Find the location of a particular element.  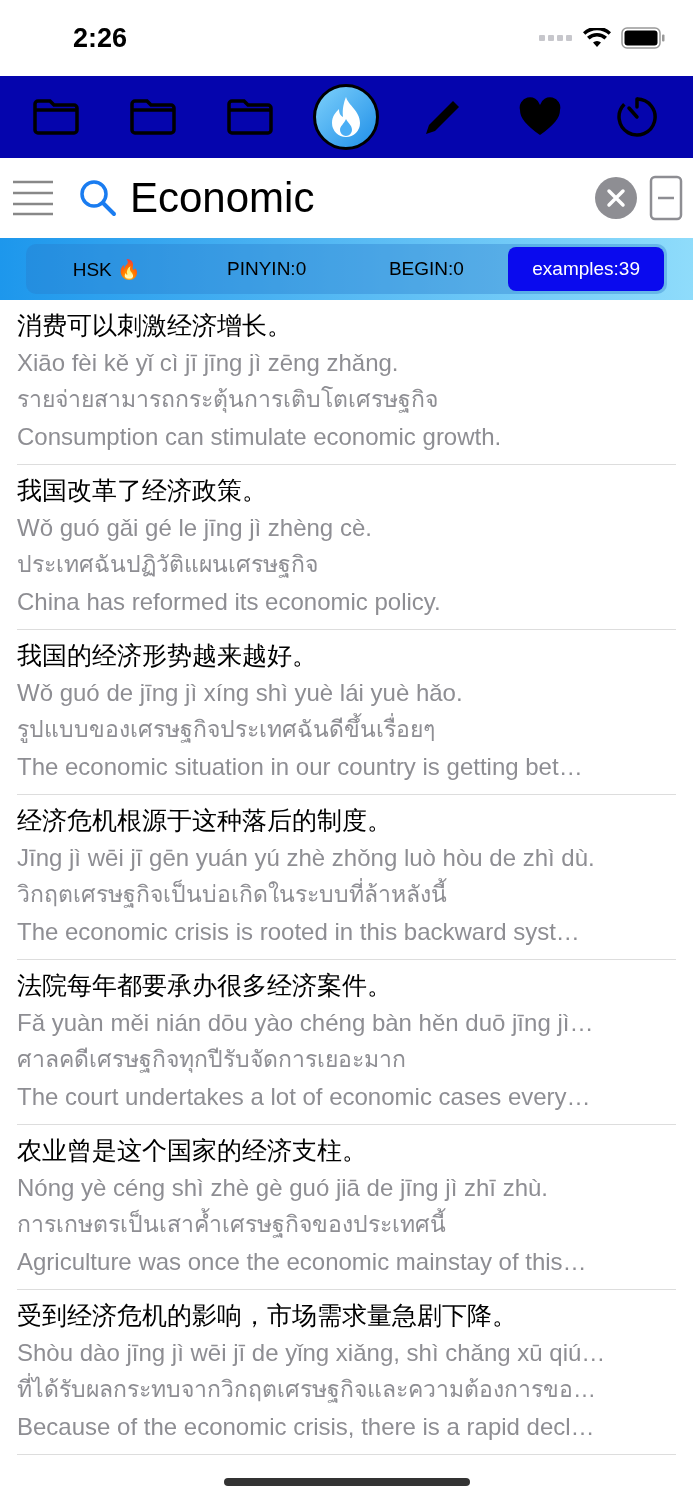

thai-translation: ศาลคดีเศรษฐกิจทุกปีรับจัดการเยอะมาก is located at coordinates (212, 1060).